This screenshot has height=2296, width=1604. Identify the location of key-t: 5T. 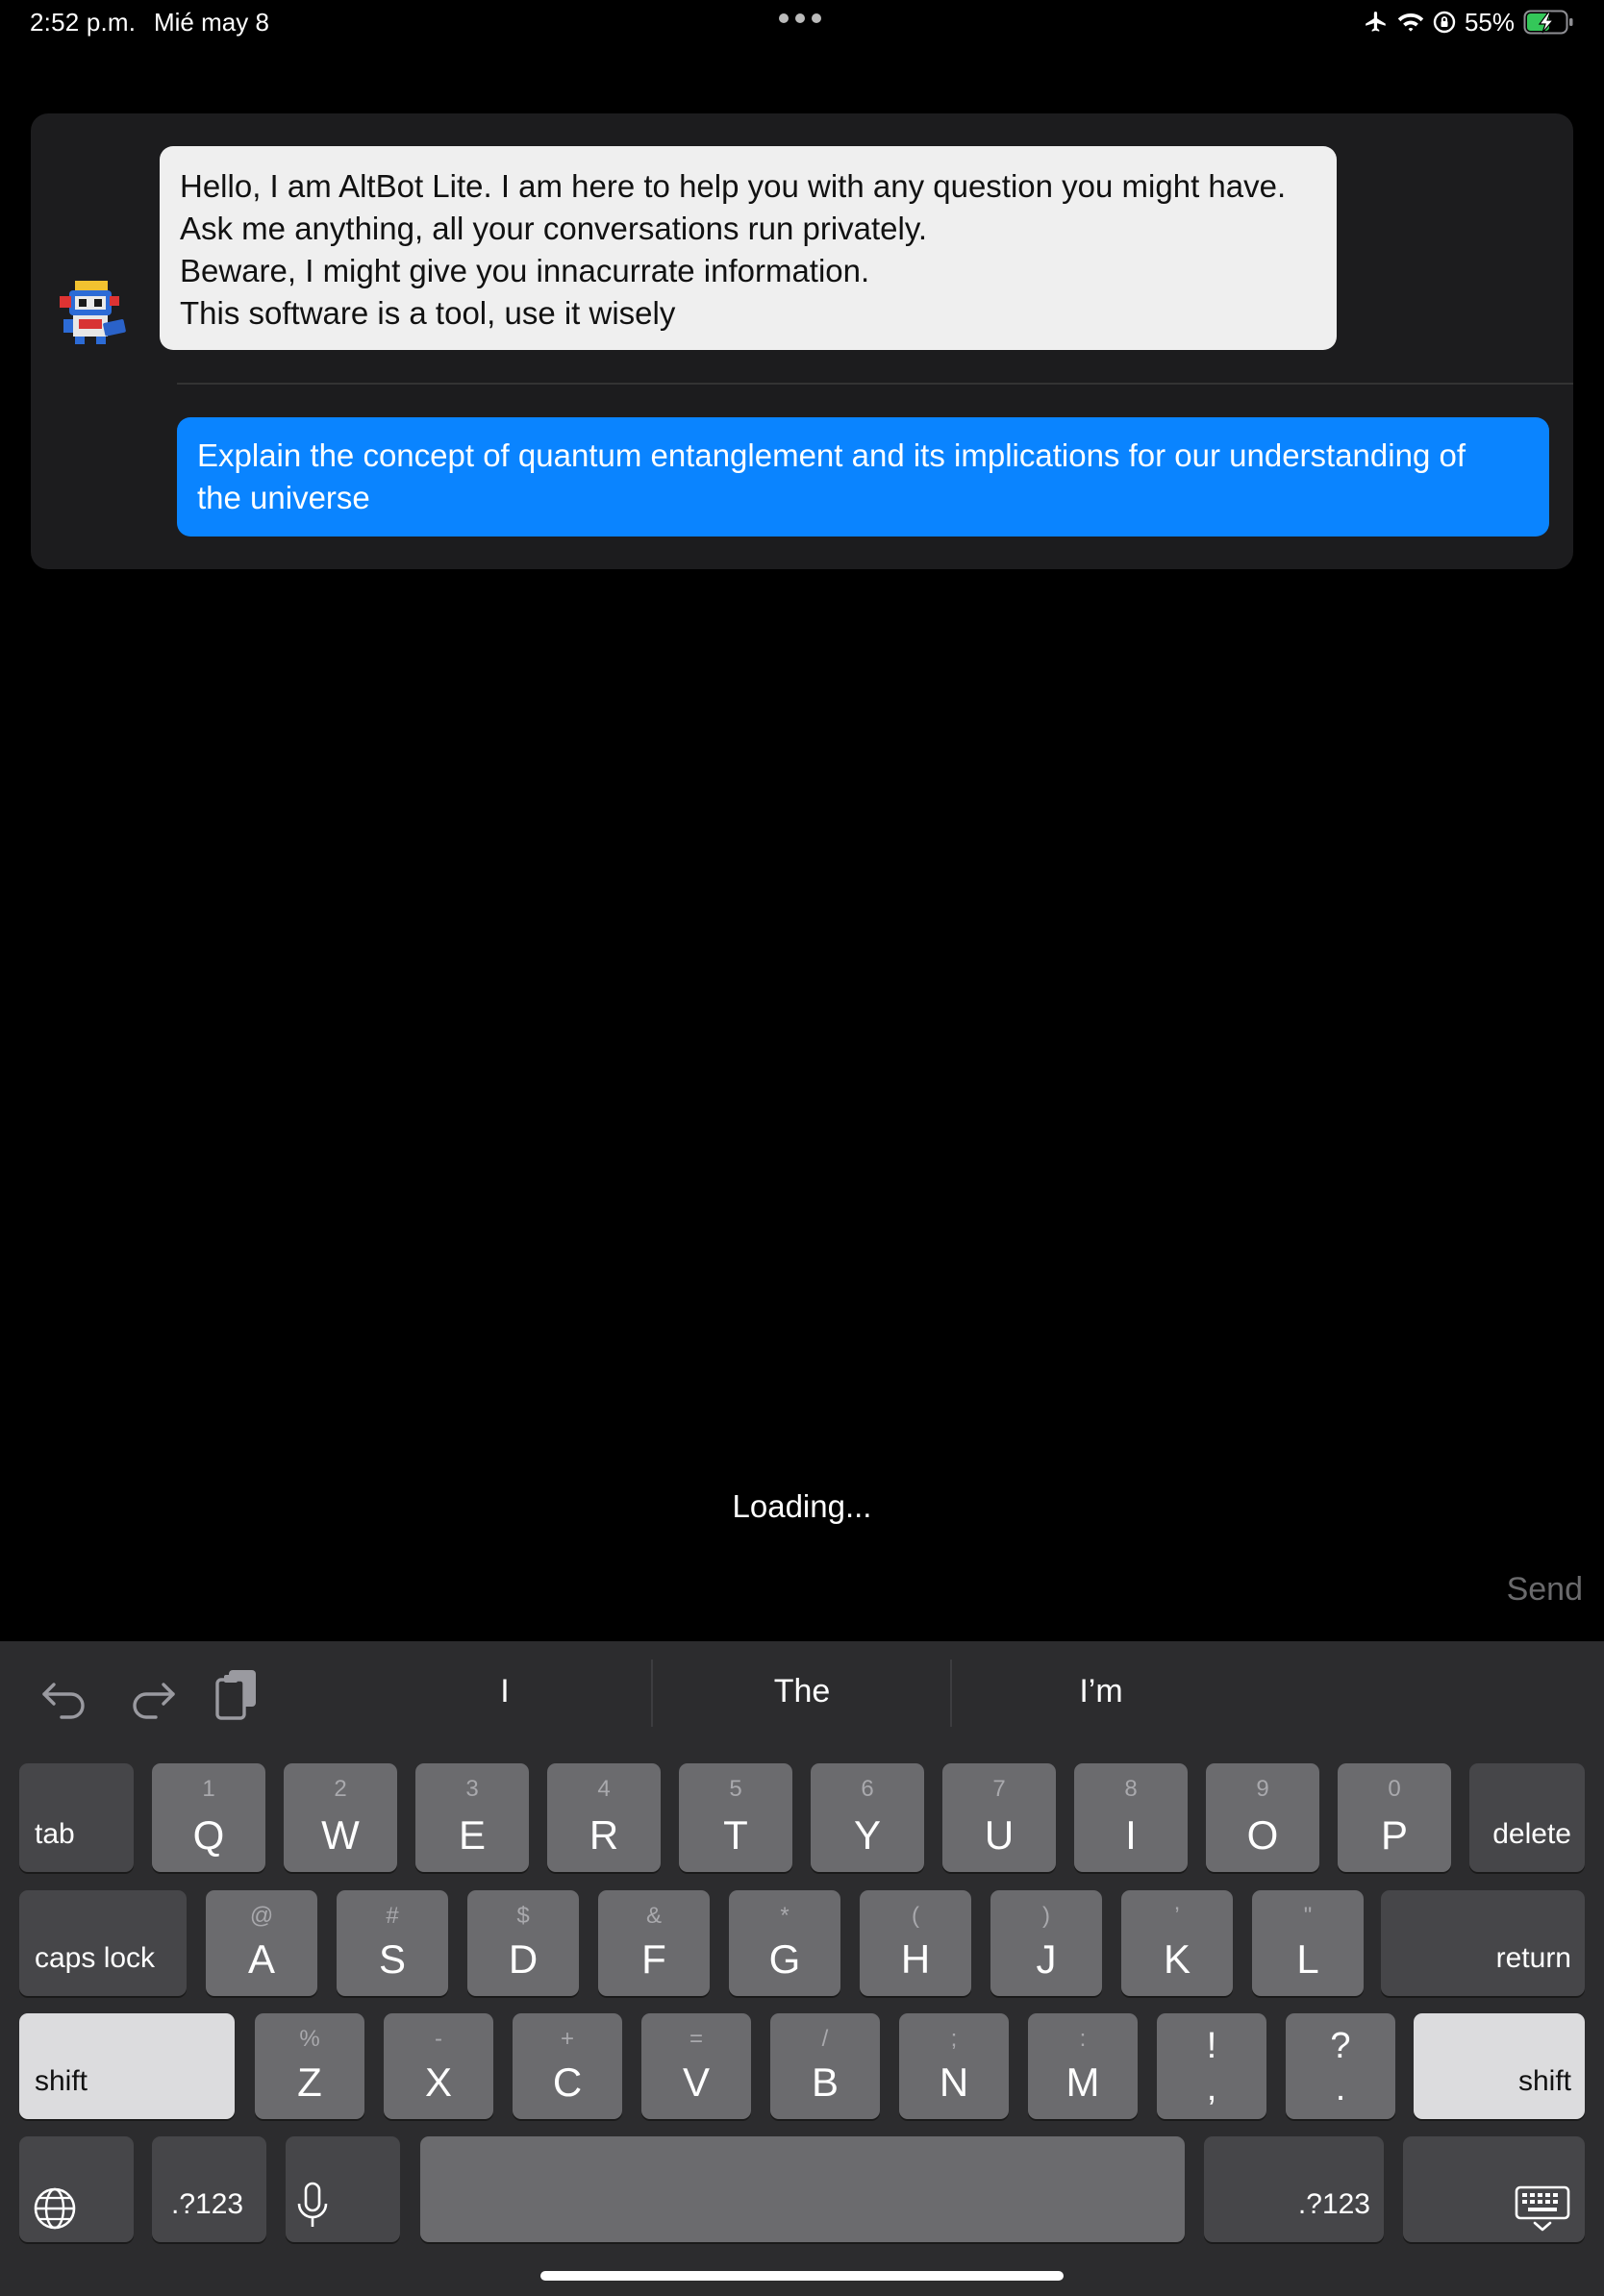
(735, 1817).